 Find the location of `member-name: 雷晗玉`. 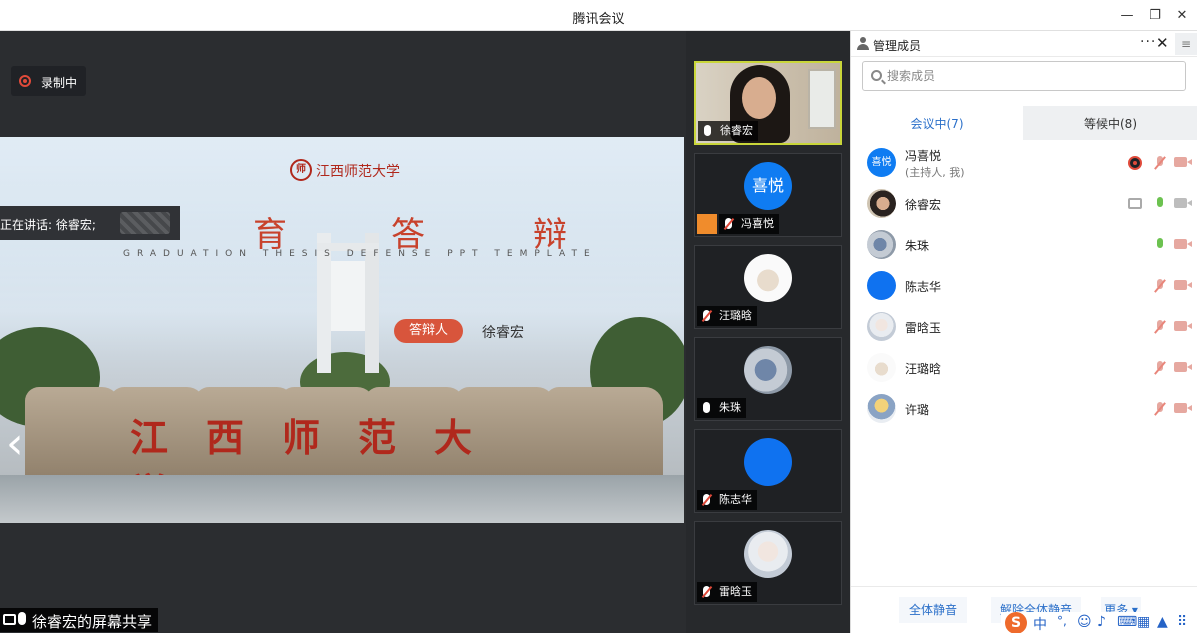

member-name: 雷晗玉 is located at coordinates (923, 328).